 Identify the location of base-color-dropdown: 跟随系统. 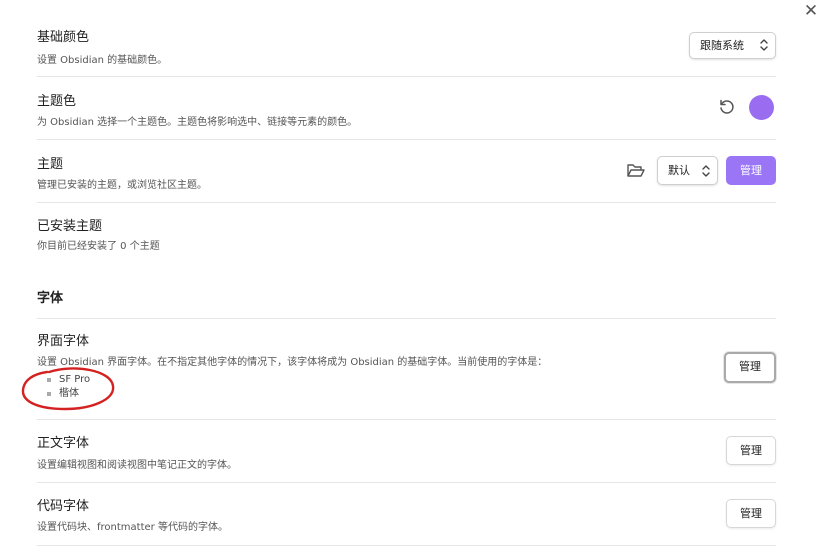
(732, 45).